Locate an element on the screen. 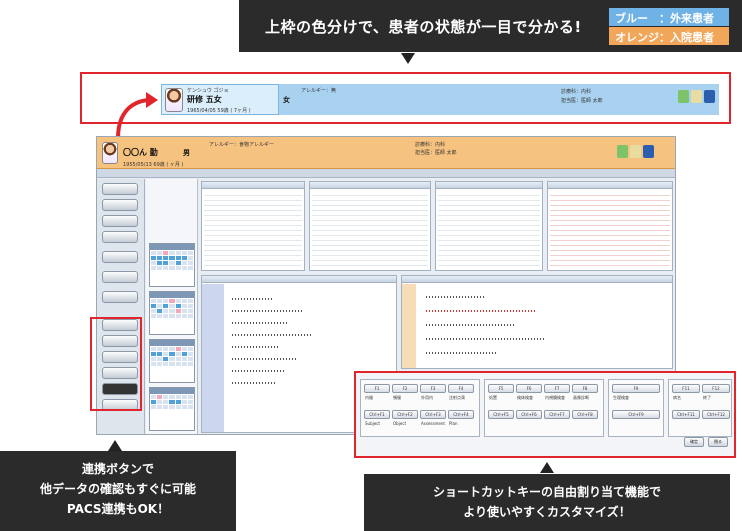  legend-inpatient: オレンジ：入院患者 is located at coordinates (669, 36).